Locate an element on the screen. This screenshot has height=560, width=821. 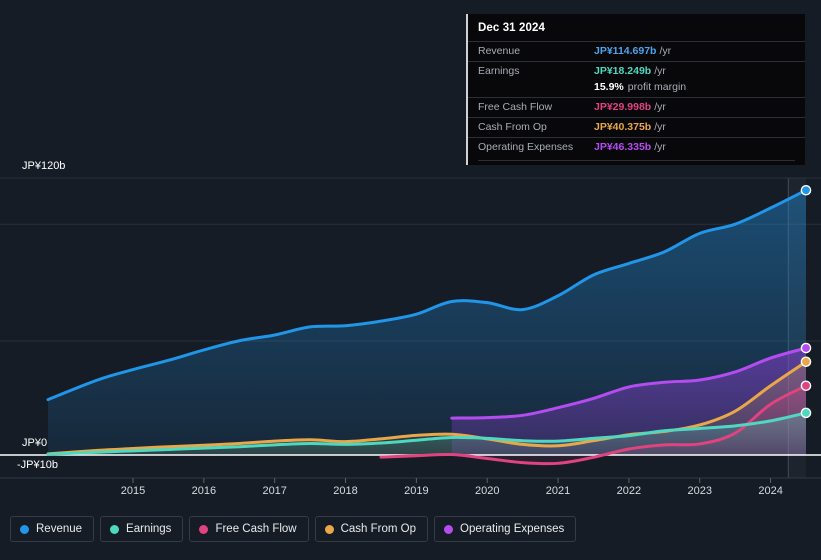
legend-item-operating-expenses: Operating Expenses is located at coordinates (505, 529).